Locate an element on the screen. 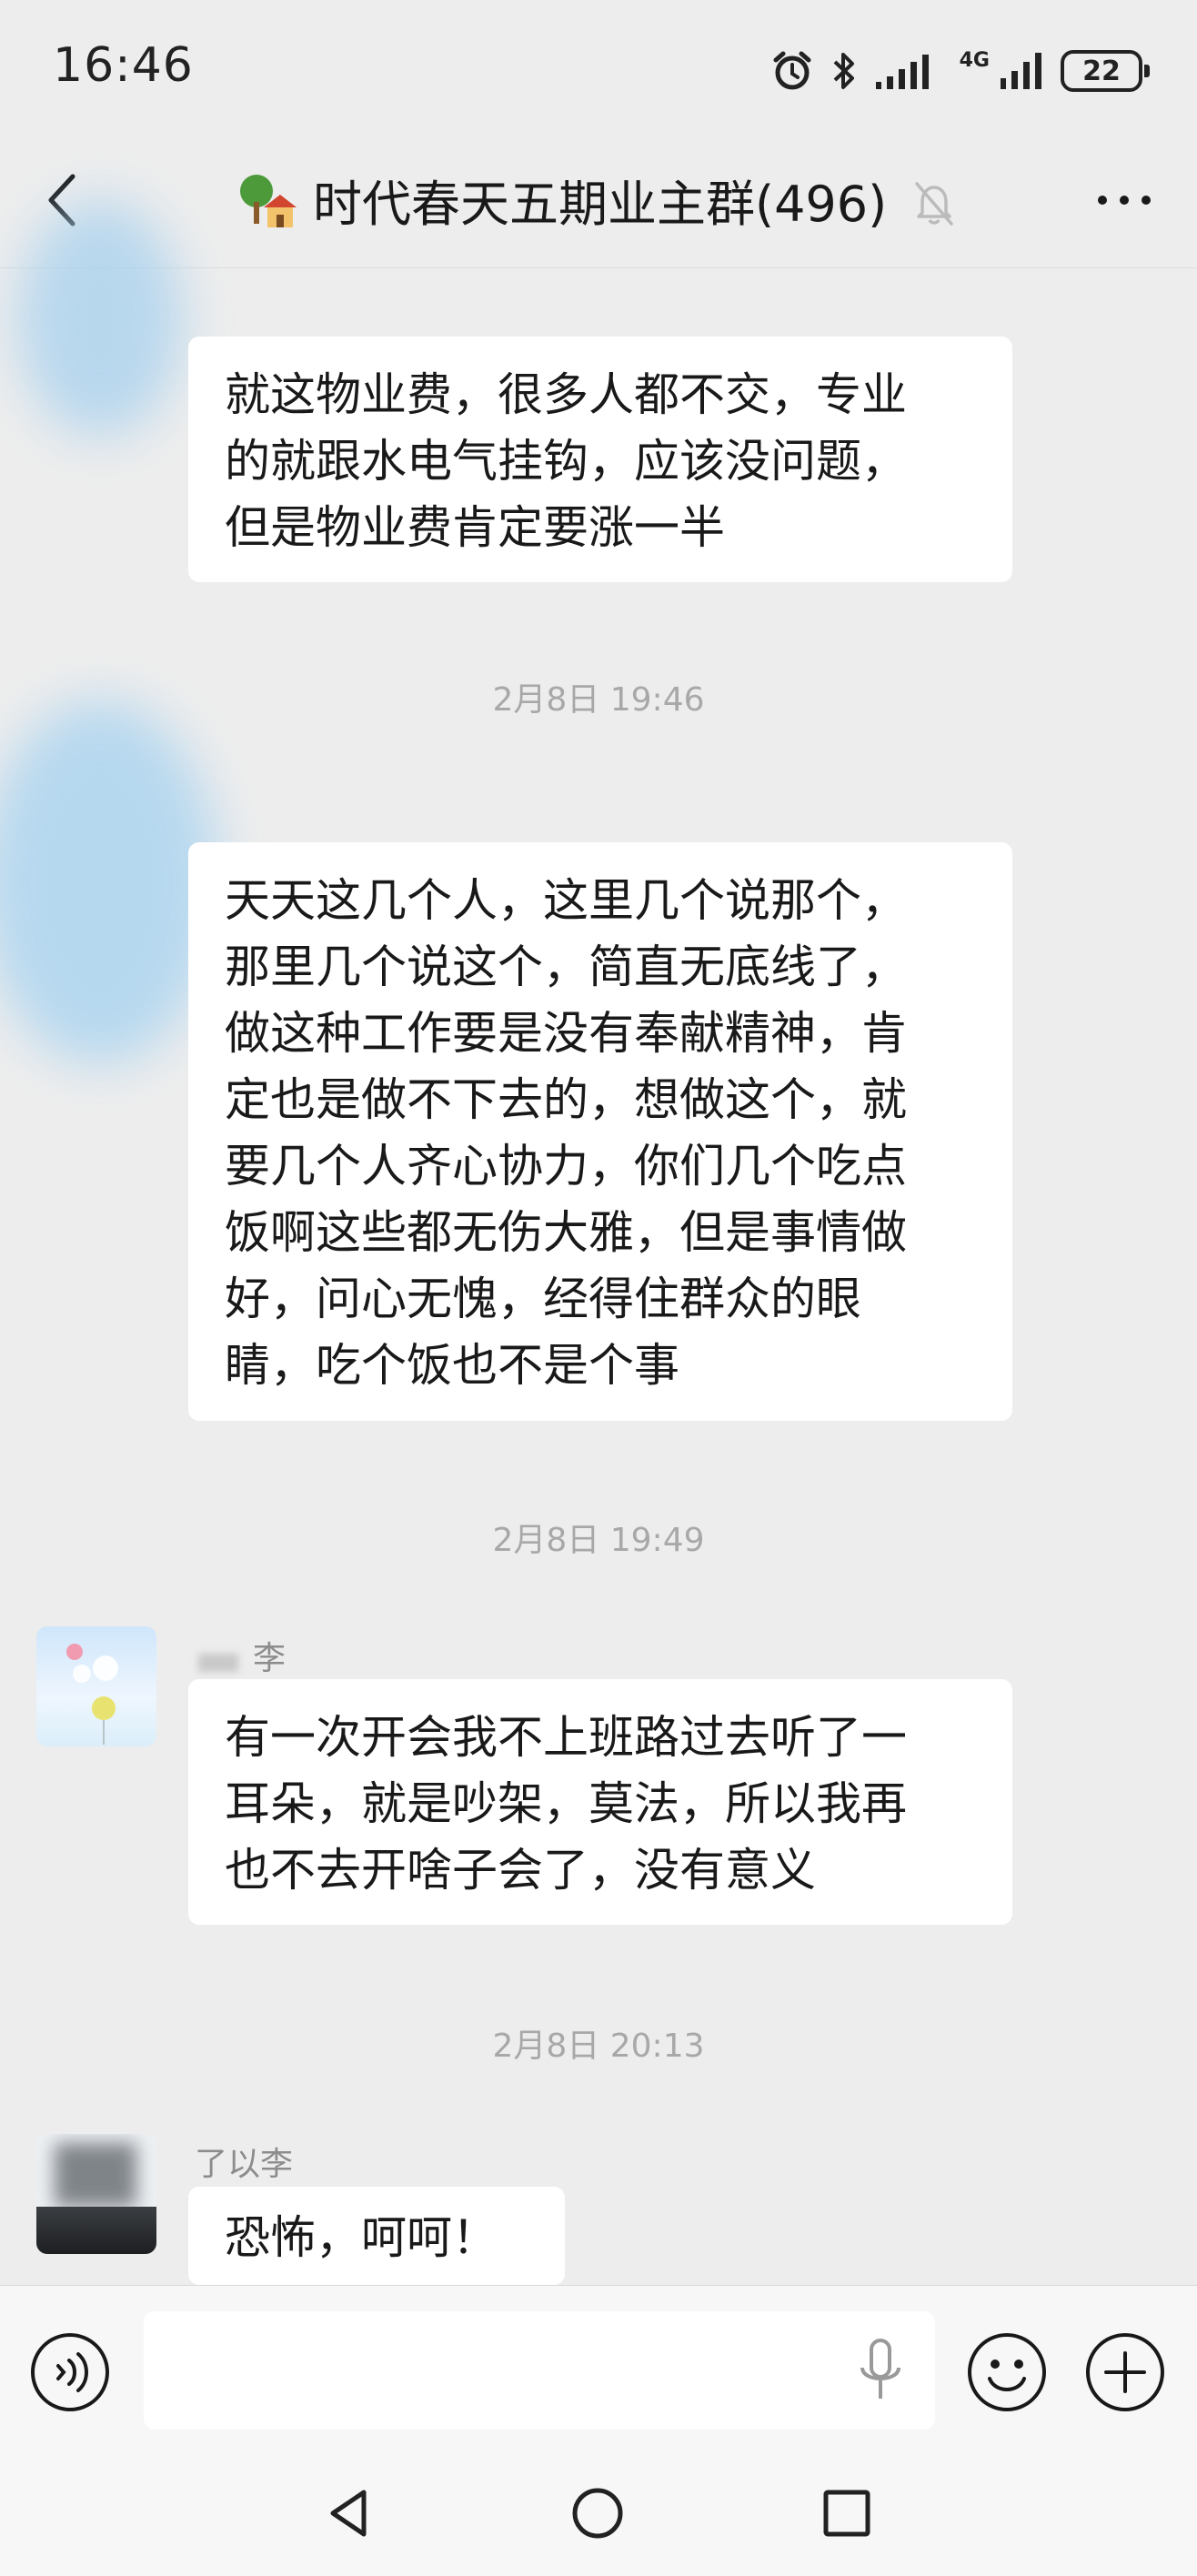 The height and width of the screenshot is (2576, 1197). message-timestamp: 2月8日 19:46 is located at coordinates (598, 700).